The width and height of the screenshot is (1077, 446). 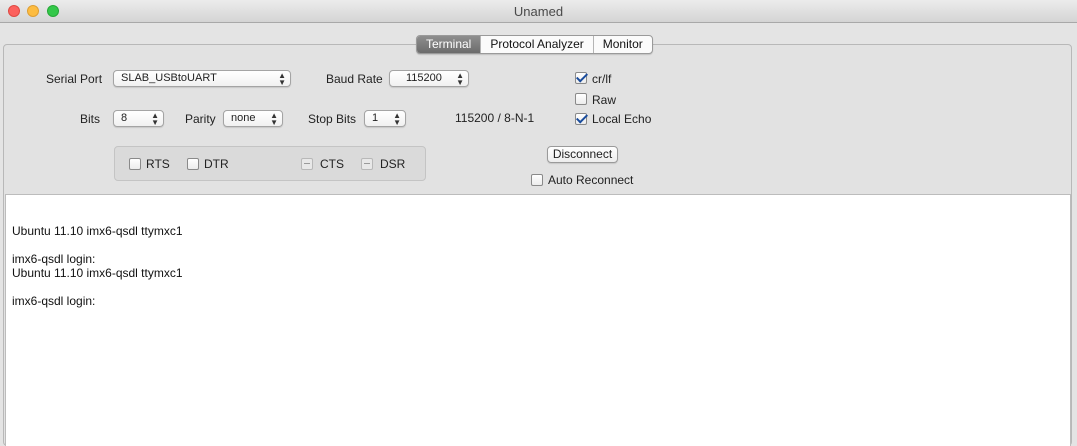 What do you see at coordinates (216, 164) in the screenshot?
I see `dtr-label: DTR` at bounding box center [216, 164].